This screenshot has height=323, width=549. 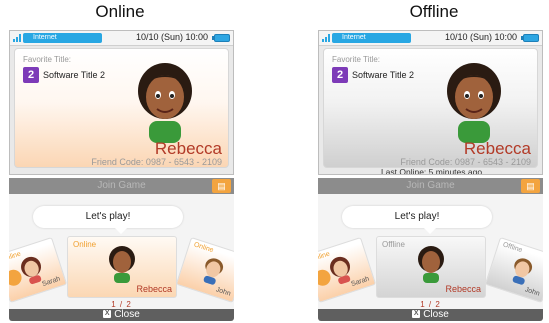 I want to click on friend-card-john: Online John, so click(x=204, y=270).